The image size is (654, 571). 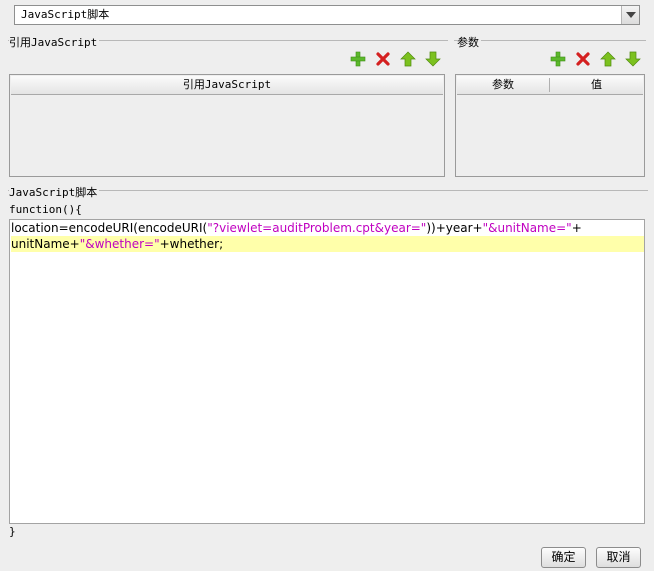 What do you see at coordinates (630, 15) in the screenshot?
I see `chevron-down-icon` at bounding box center [630, 15].